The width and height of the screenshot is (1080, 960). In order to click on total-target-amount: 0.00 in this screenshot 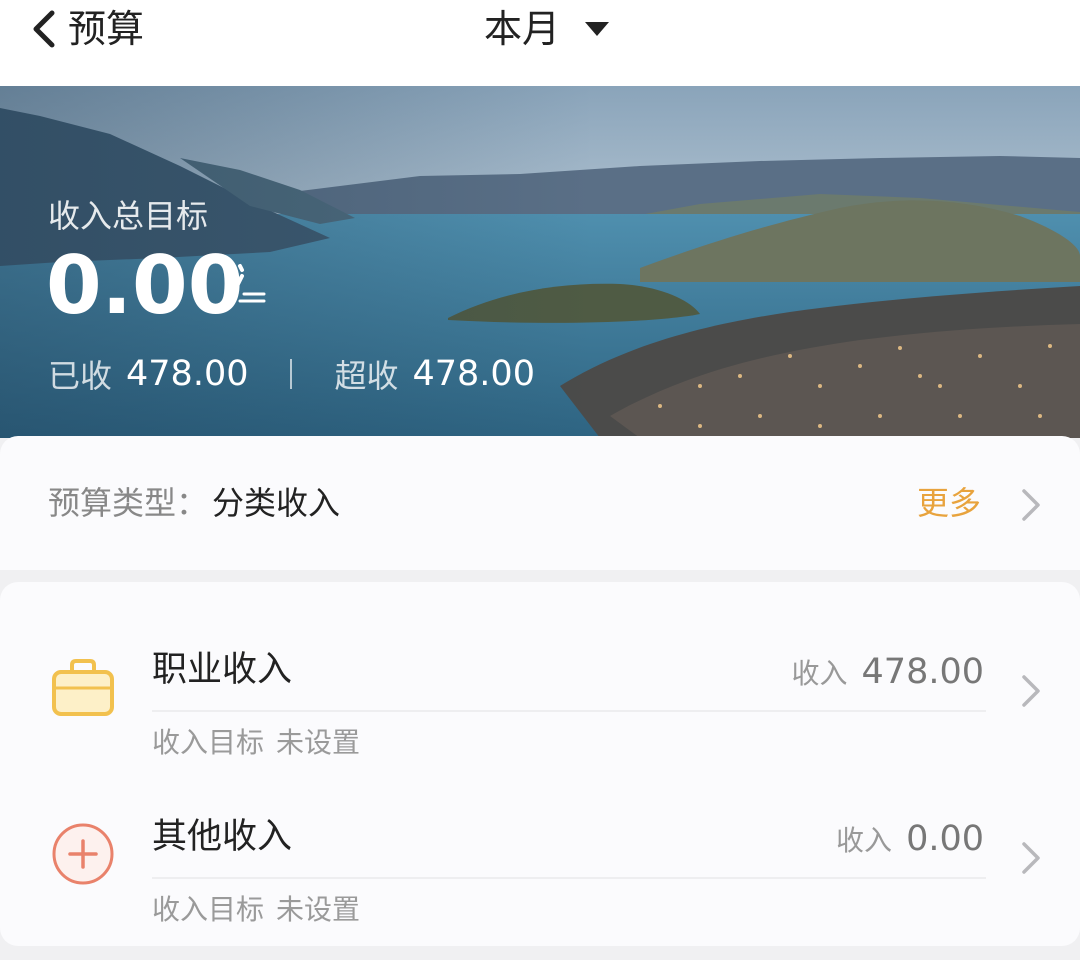, I will do `click(145, 285)`.